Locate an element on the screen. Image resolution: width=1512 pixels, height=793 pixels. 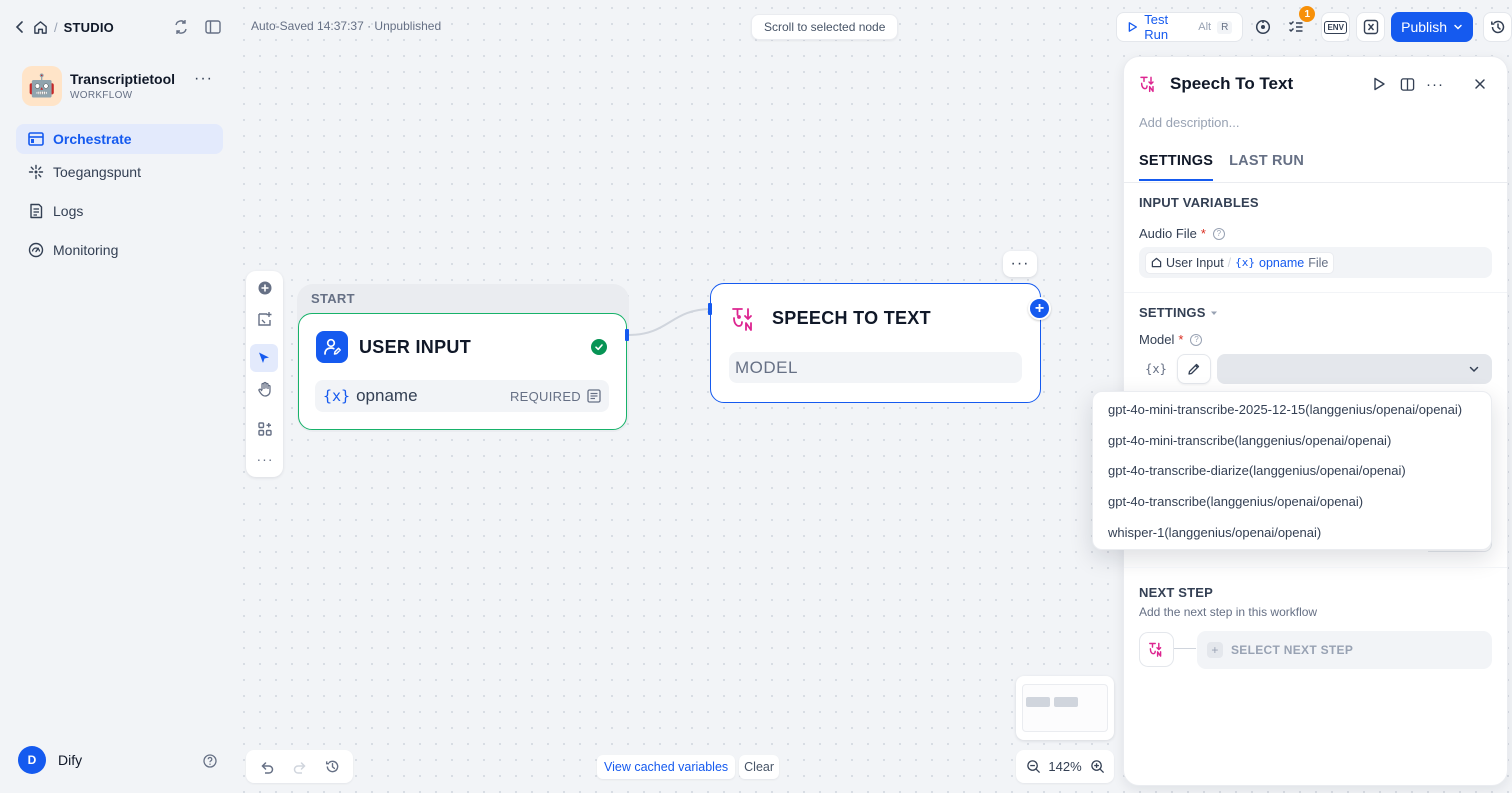
minimap is located at coordinates (1065, 708).